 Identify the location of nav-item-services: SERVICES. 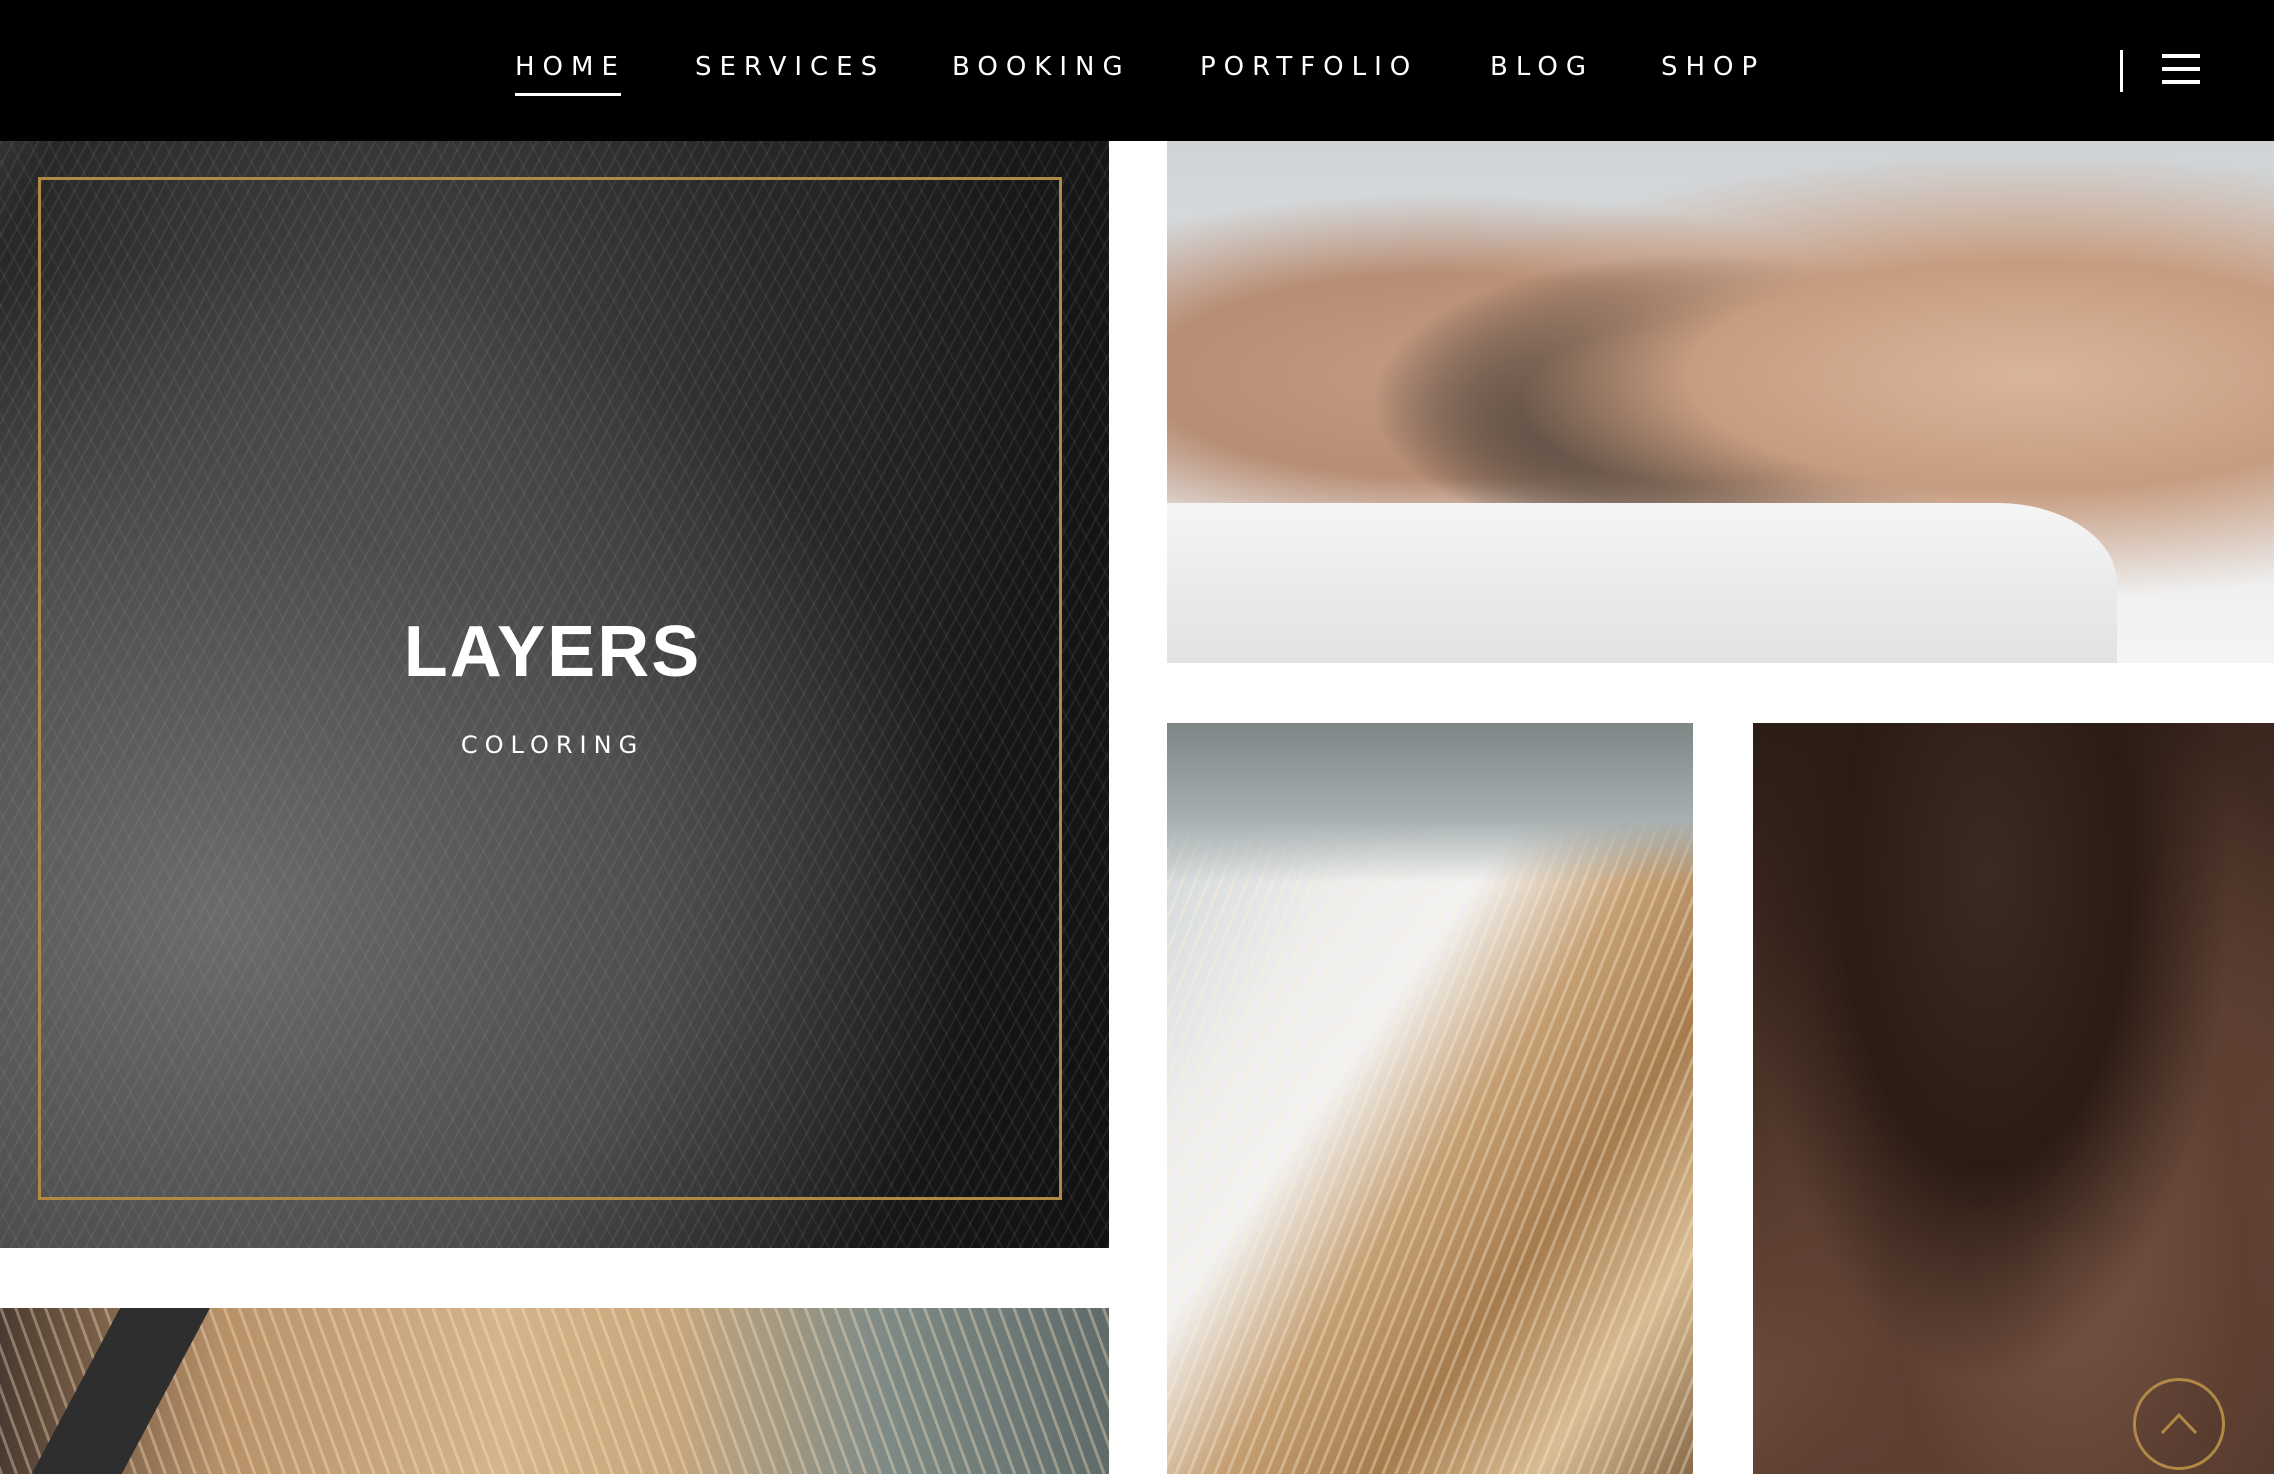
(790, 67).